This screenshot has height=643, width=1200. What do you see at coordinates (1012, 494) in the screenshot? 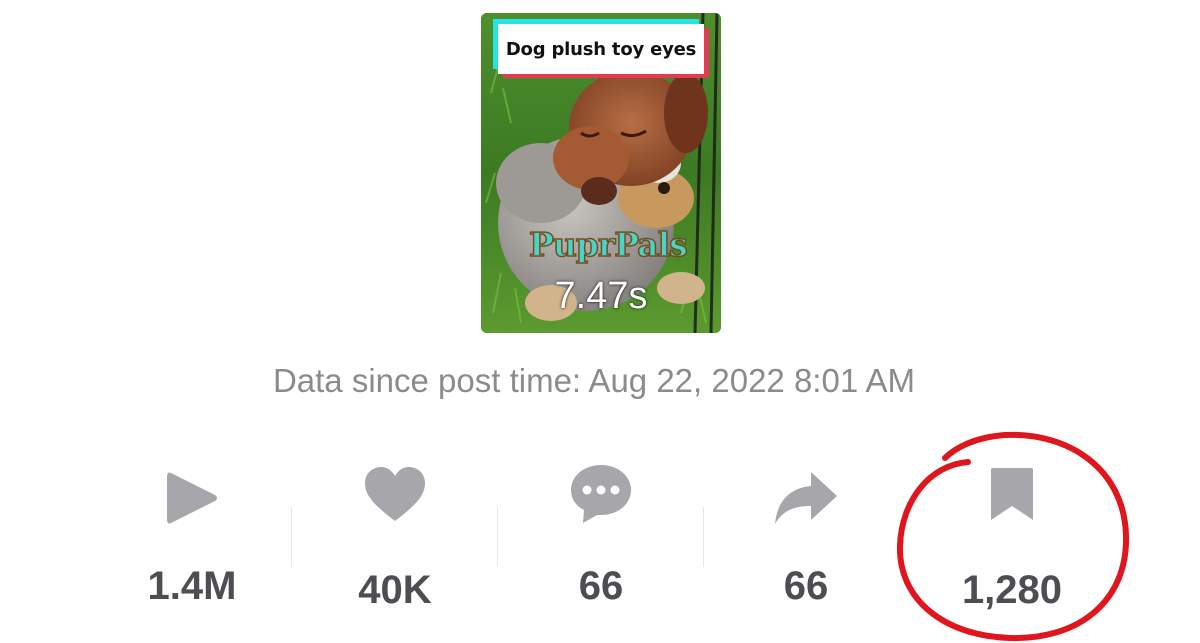
I see `bookmark-icon` at bounding box center [1012, 494].